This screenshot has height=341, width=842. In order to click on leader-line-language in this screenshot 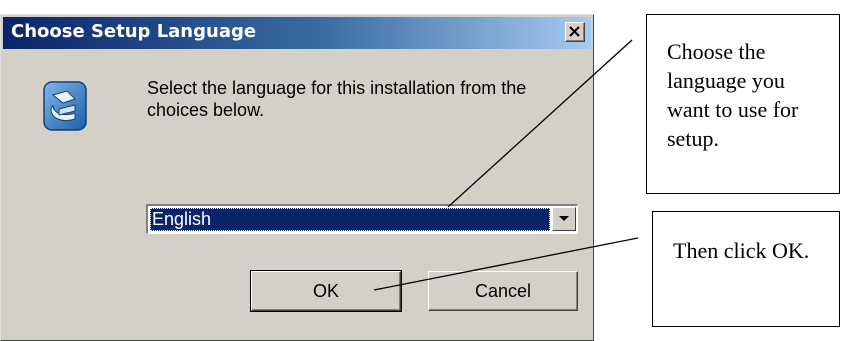, I will do `click(540, 123)`.